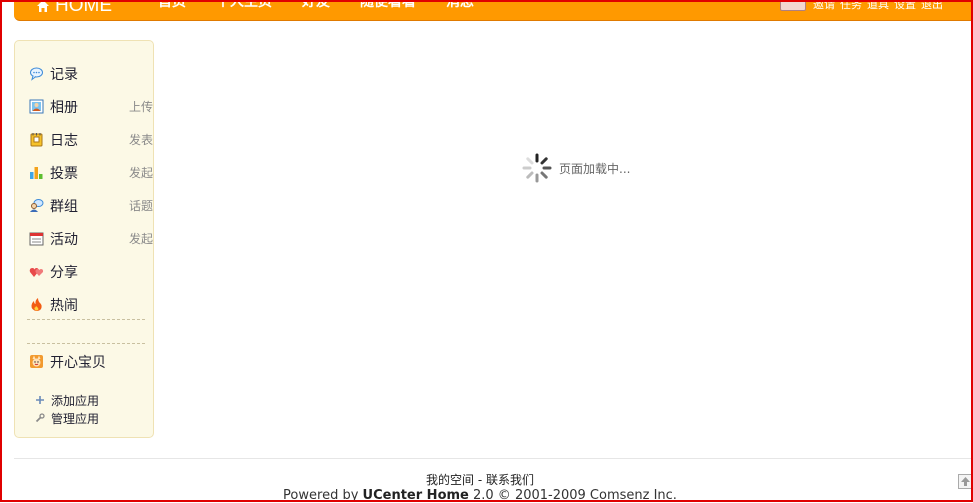 Image resolution: width=973 pixels, height=503 pixels. Describe the element at coordinates (75, 418) in the screenshot. I see `manage-app-label: 管理应用` at that location.